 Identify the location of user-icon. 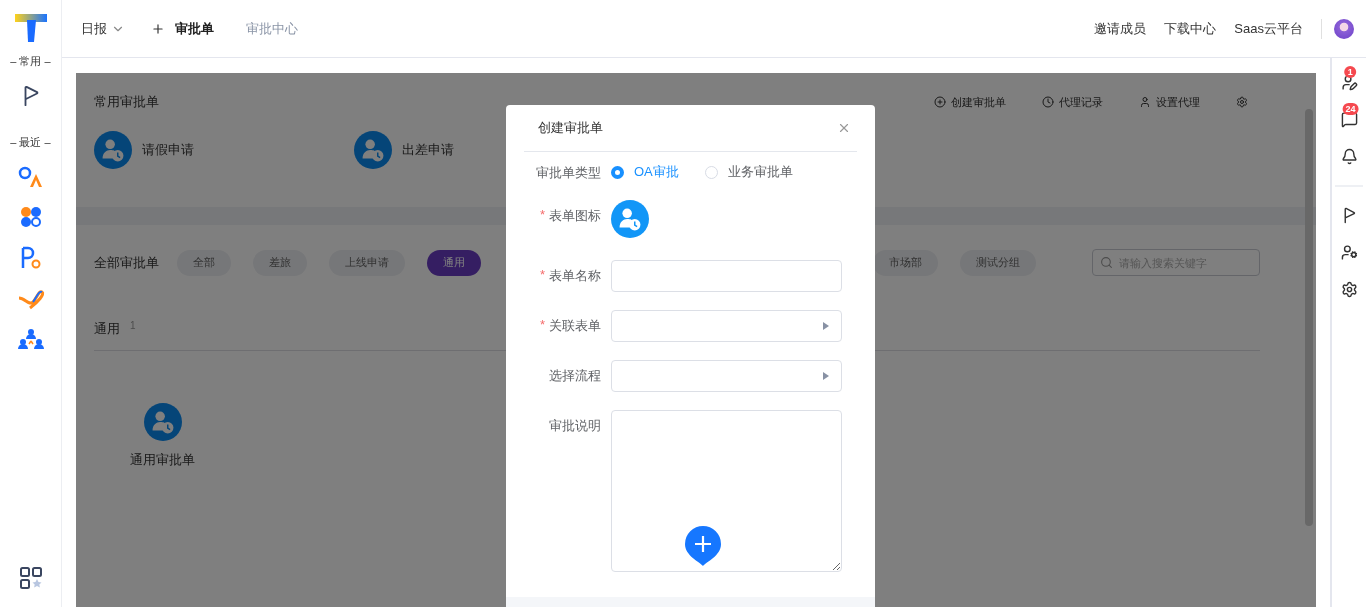
(1145, 102).